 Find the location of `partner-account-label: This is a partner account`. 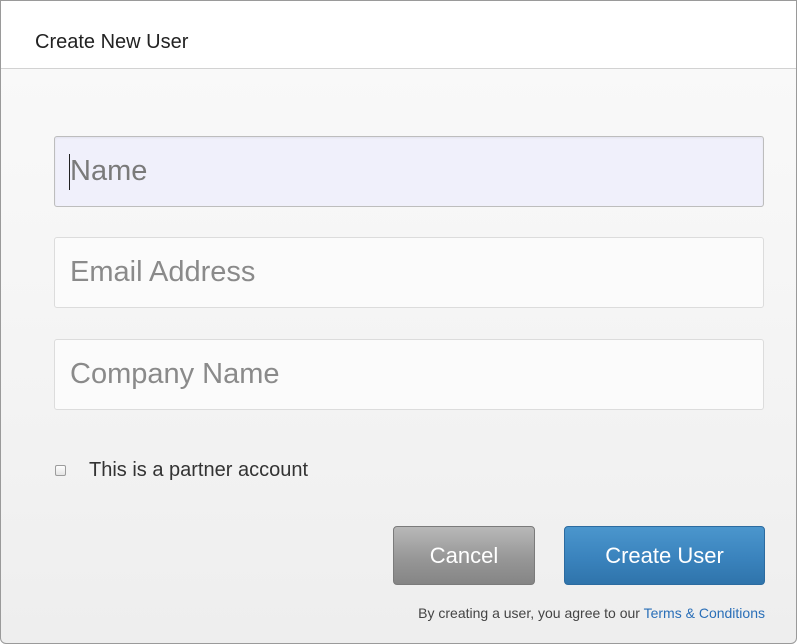

partner-account-label: This is a partner account is located at coordinates (198, 470).